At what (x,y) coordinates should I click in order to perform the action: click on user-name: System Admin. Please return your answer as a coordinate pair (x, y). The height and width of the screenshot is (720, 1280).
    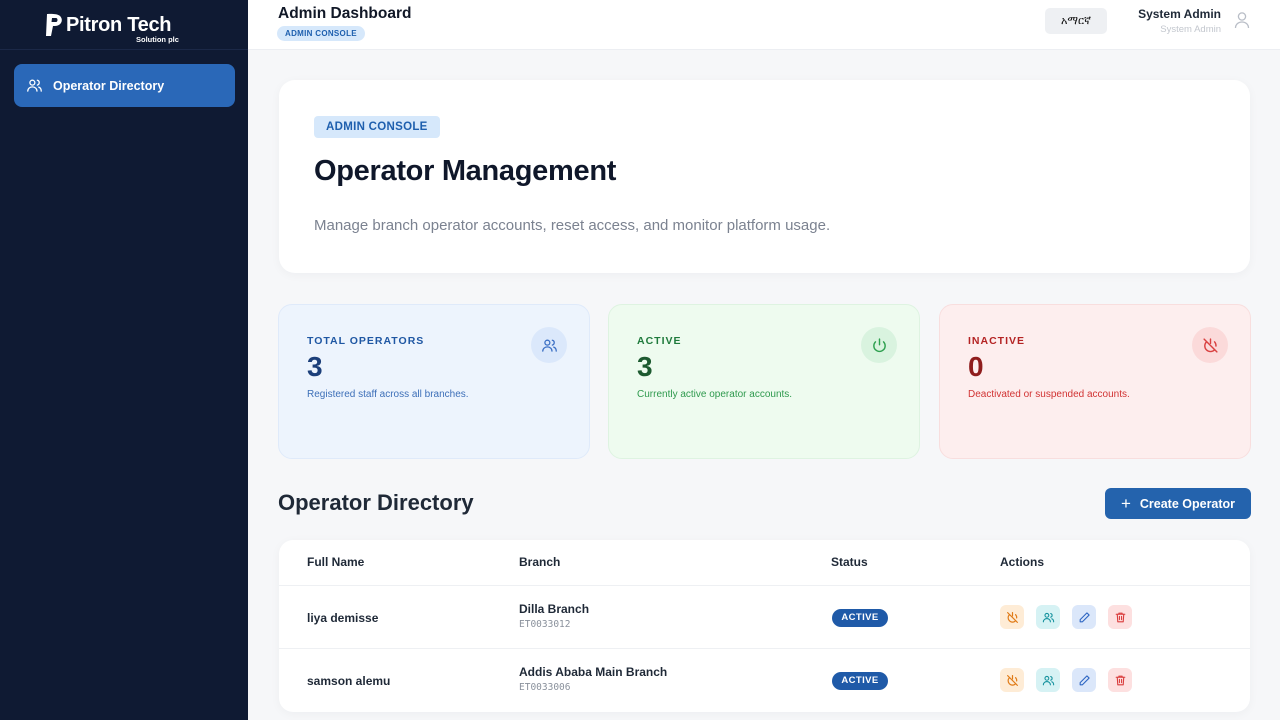
    Looking at the image, I should click on (1179, 14).